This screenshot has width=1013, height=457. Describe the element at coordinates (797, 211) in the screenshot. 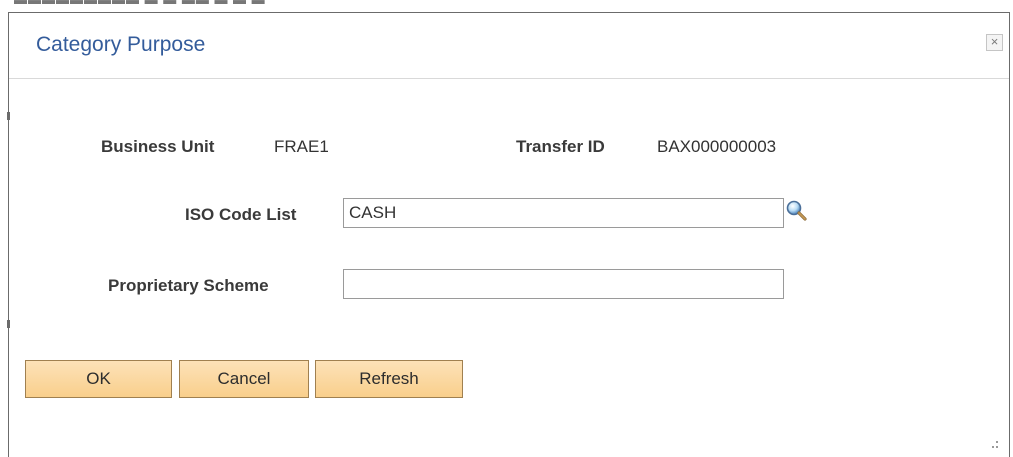

I see `magnifier-icon` at that location.